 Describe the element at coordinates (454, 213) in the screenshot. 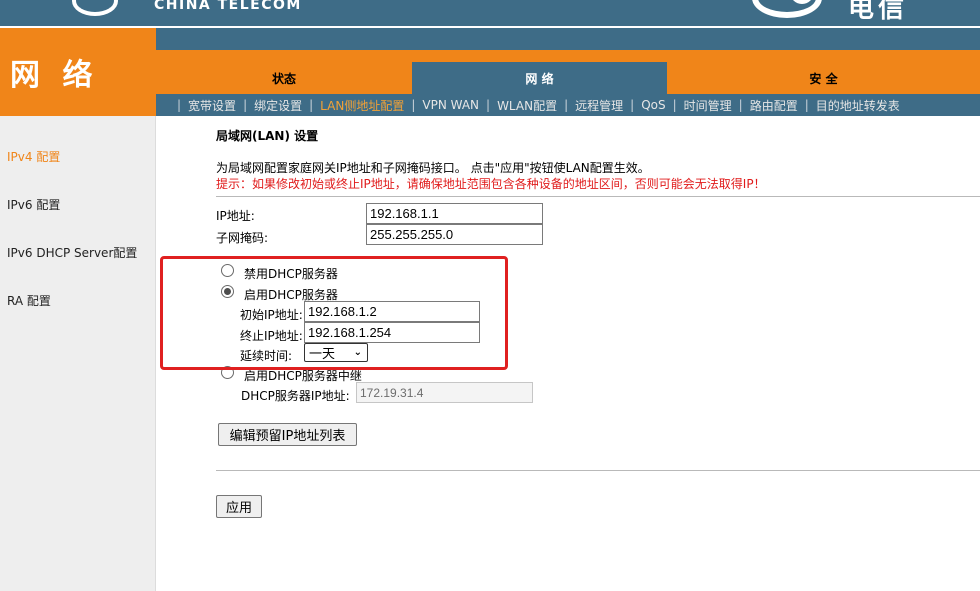

I see `ip-address-input` at that location.